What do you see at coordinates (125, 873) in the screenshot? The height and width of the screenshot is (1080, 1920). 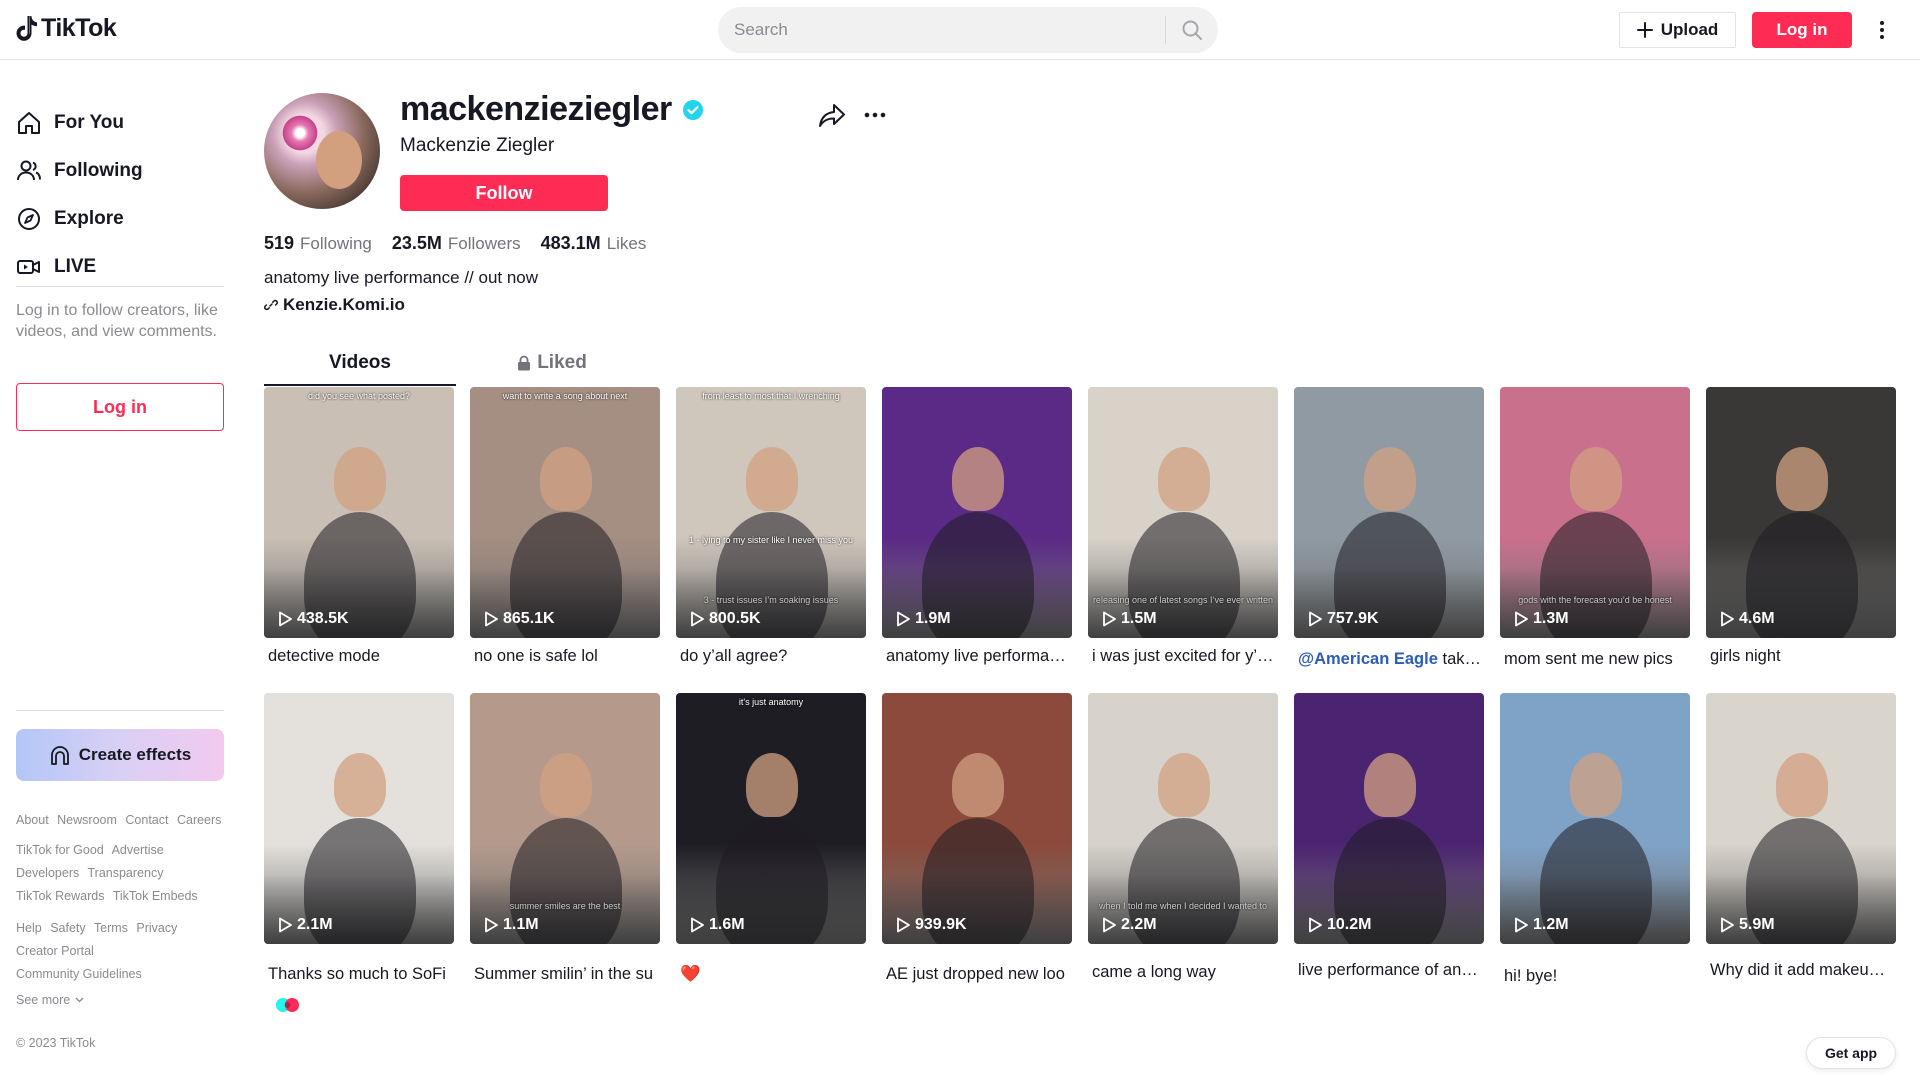 I see `footer-link: Transparency` at bounding box center [125, 873].